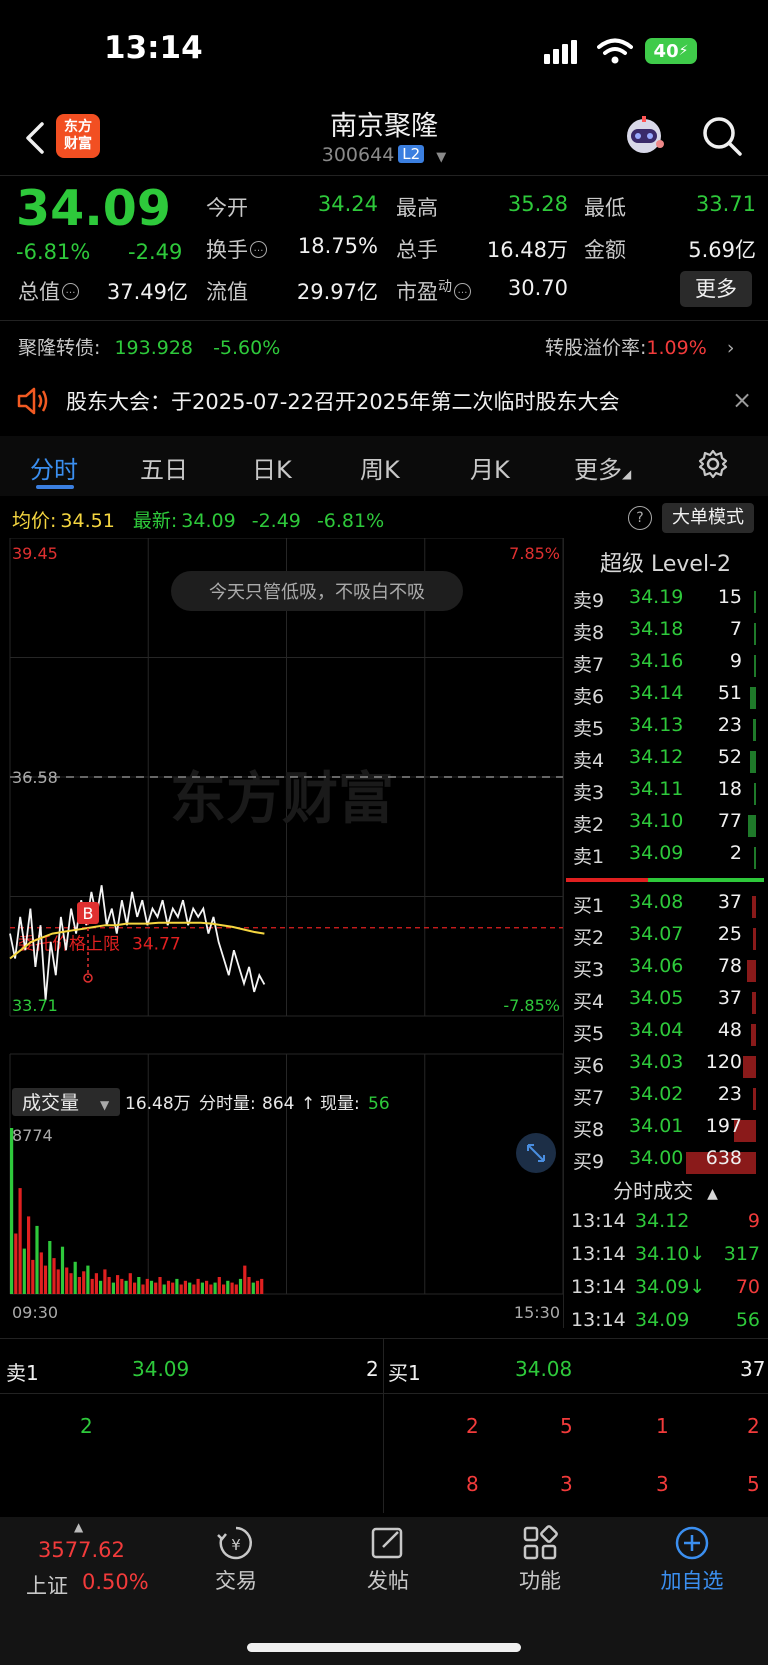  Describe the element at coordinates (379, 1104) in the screenshot. I see `volume-now: 56` at that location.